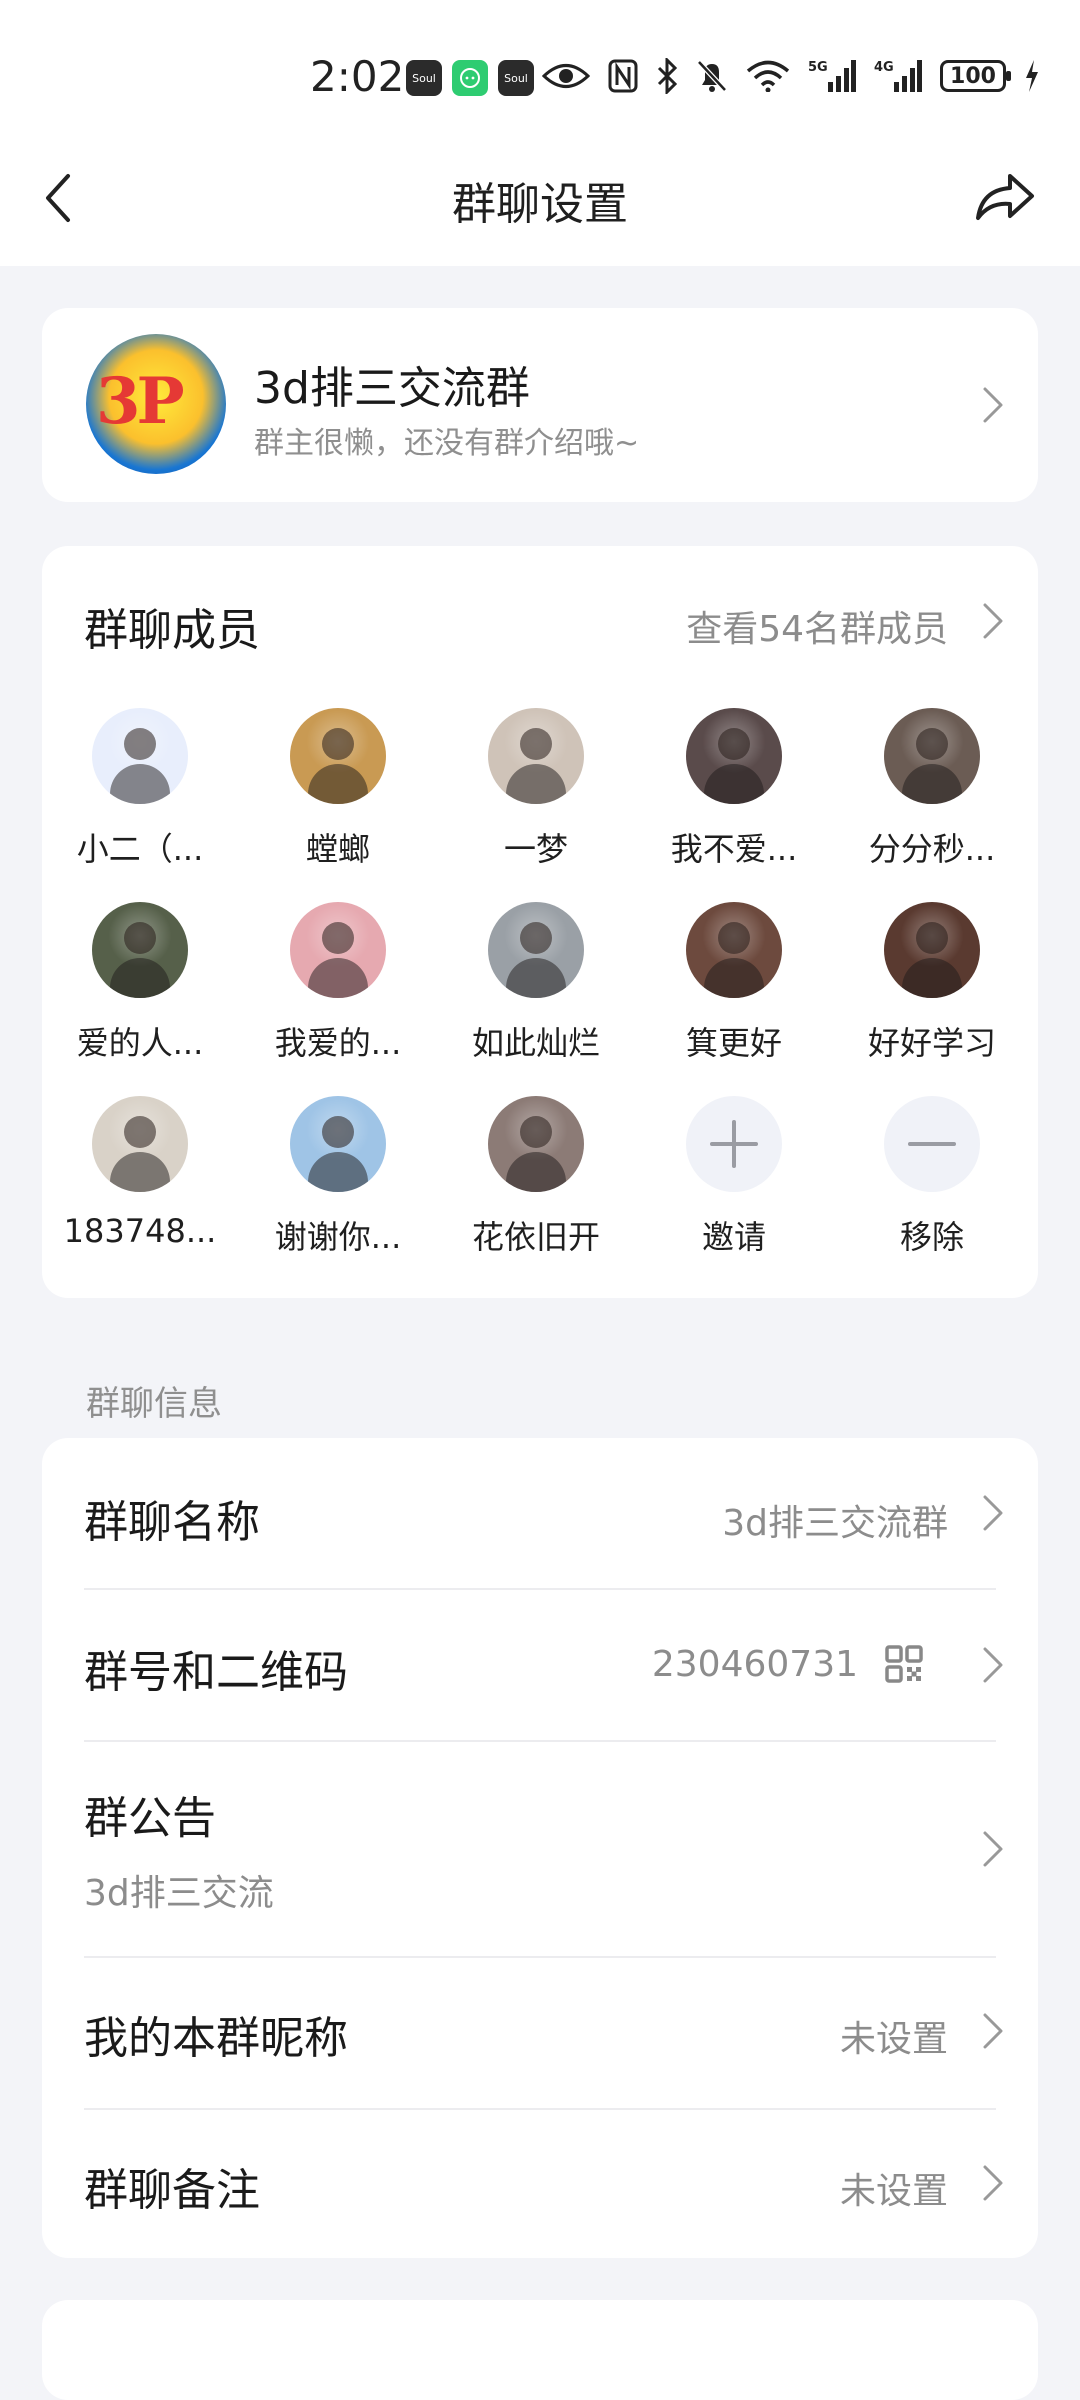  What do you see at coordinates (712, 76) in the screenshot?
I see `mute-bell-icon` at bounding box center [712, 76].